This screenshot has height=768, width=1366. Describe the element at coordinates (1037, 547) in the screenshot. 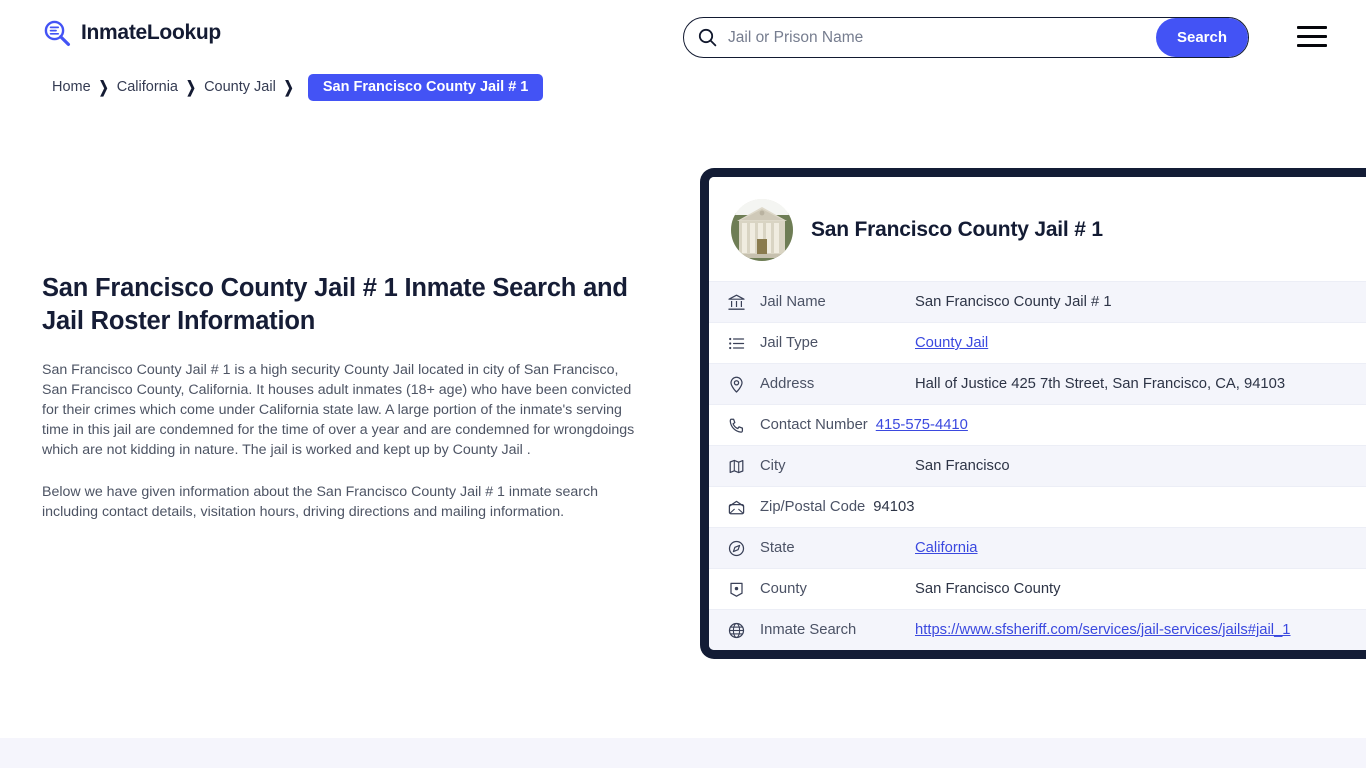

I see `table-row: State California` at that location.